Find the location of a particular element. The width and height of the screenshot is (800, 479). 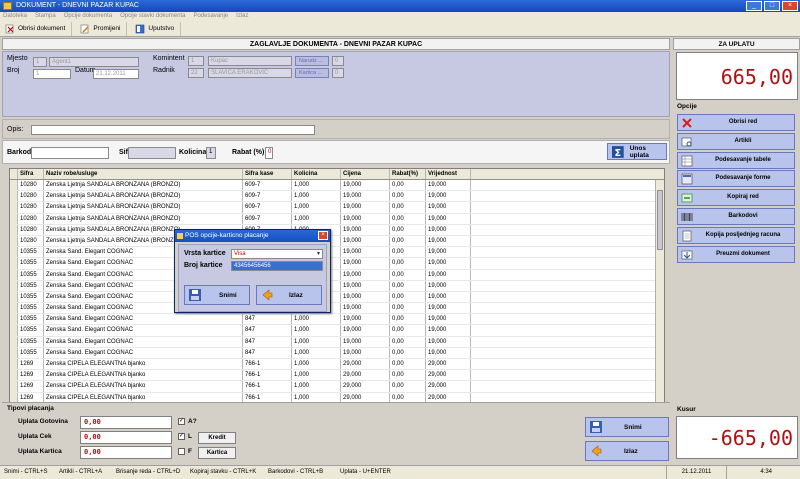

scrollbar-thumb is located at coordinates (660, 220).